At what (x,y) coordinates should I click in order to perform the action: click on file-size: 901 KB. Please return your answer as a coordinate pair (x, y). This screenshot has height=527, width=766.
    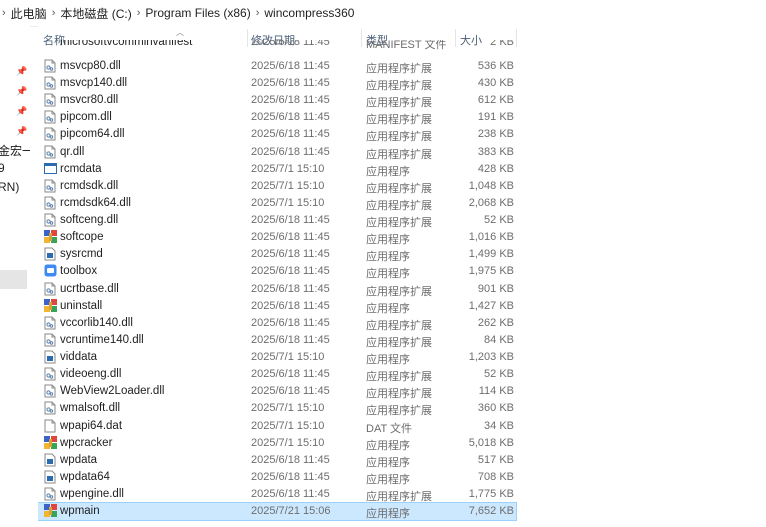
    Looking at the image, I should click on (495, 288).